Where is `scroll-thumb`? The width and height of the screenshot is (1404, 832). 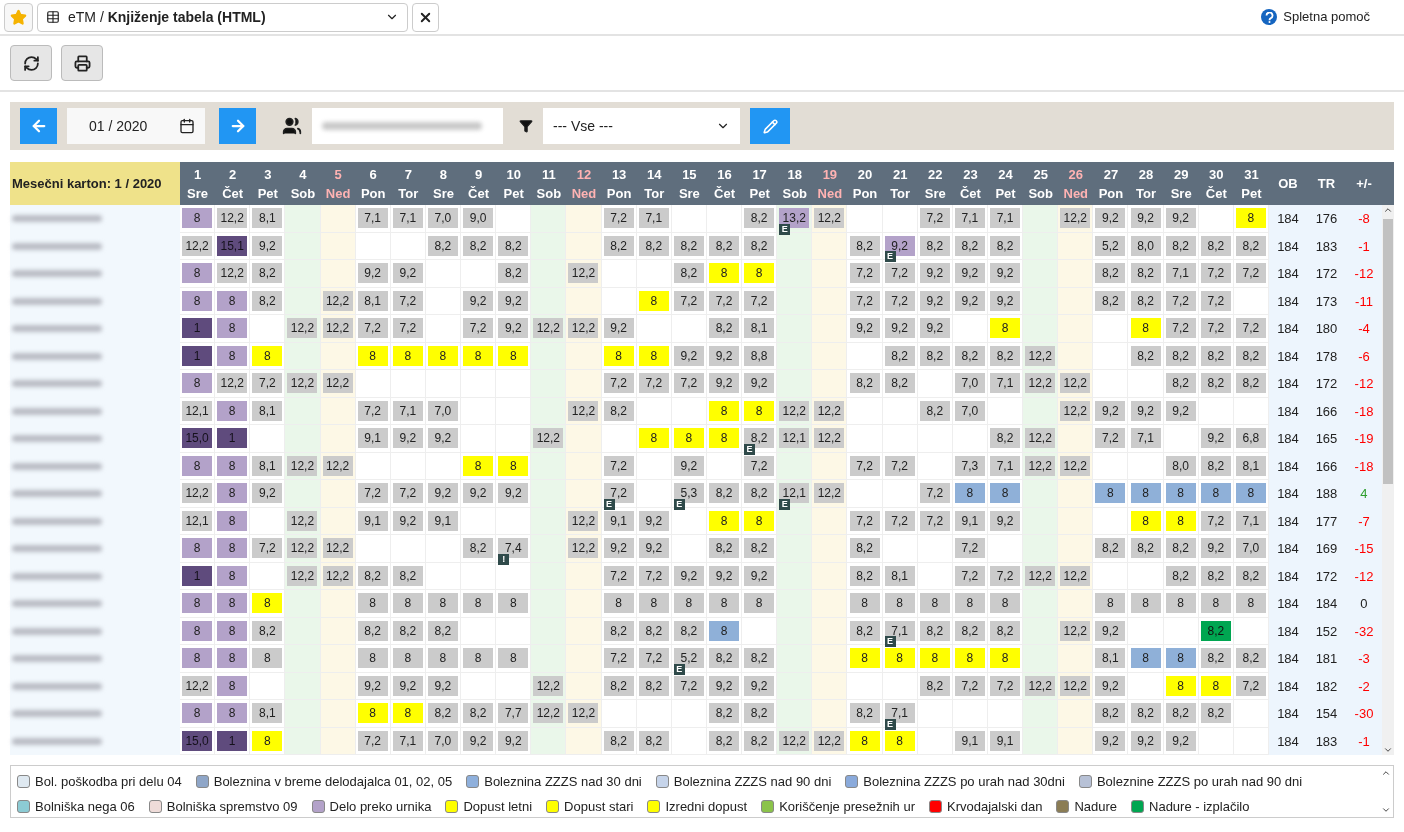
scroll-thumb is located at coordinates (1388, 351).